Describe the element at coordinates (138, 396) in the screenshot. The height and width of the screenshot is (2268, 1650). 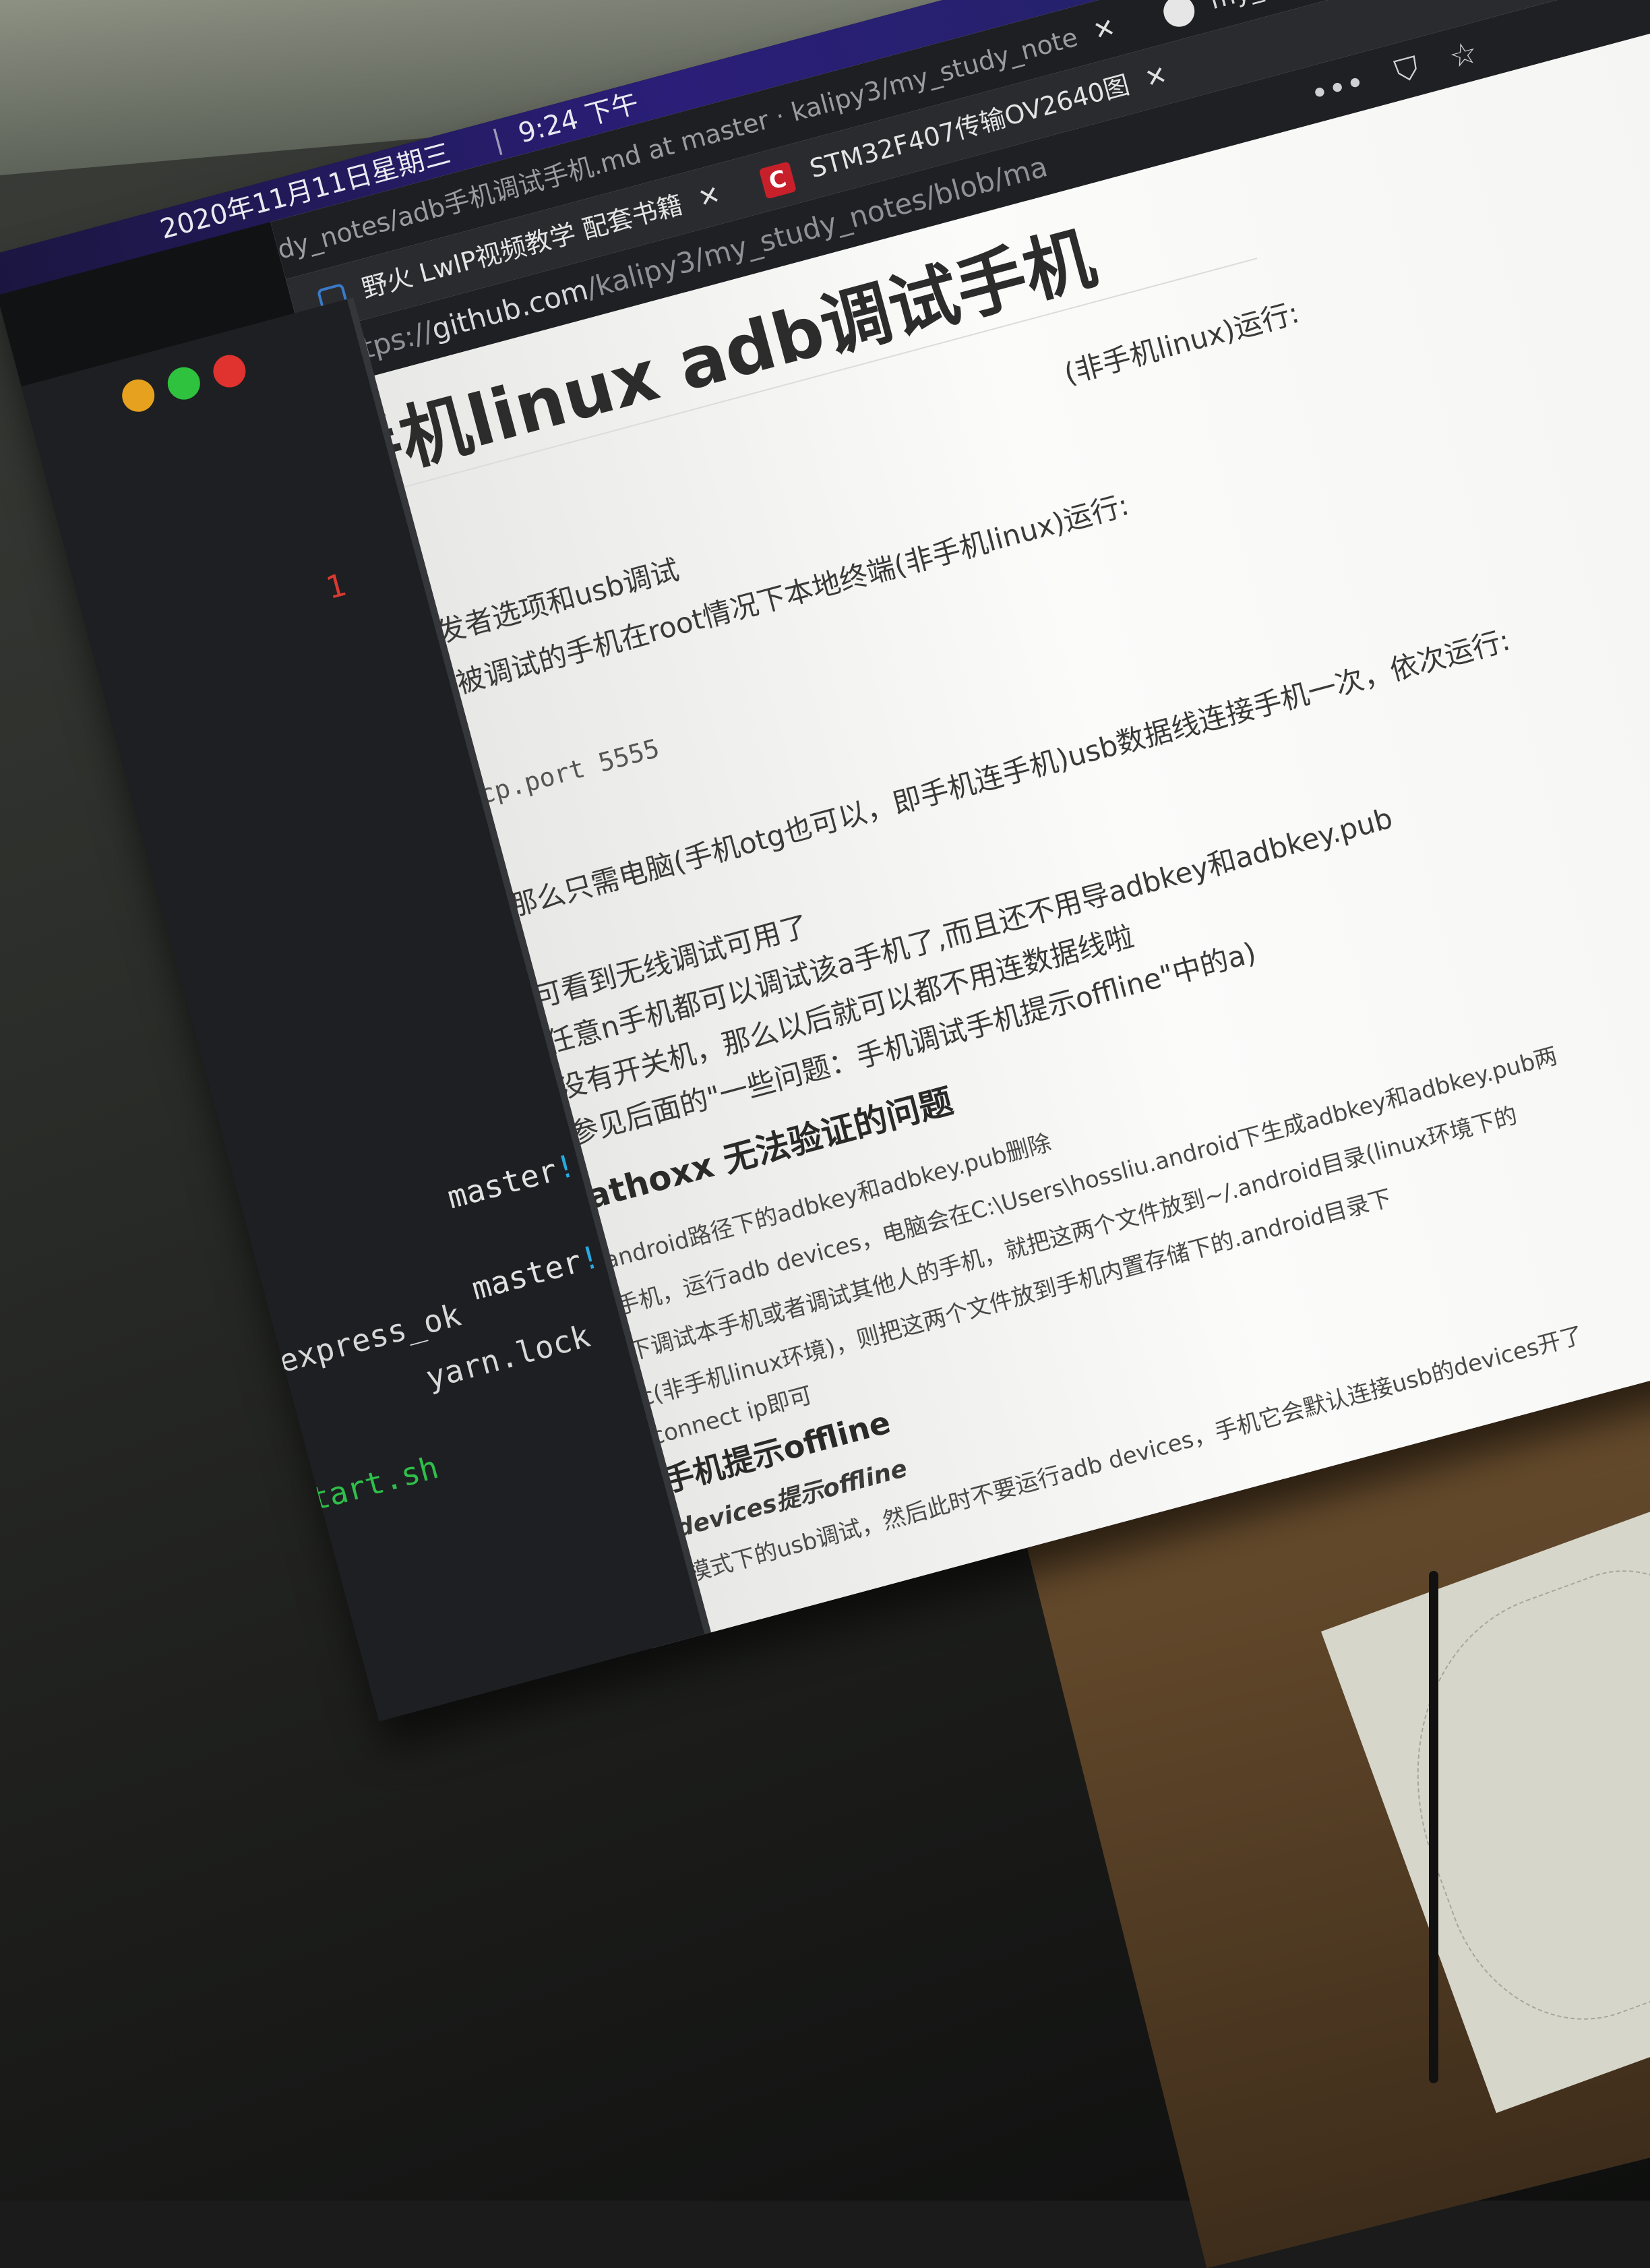
I see `minimize-button` at that location.